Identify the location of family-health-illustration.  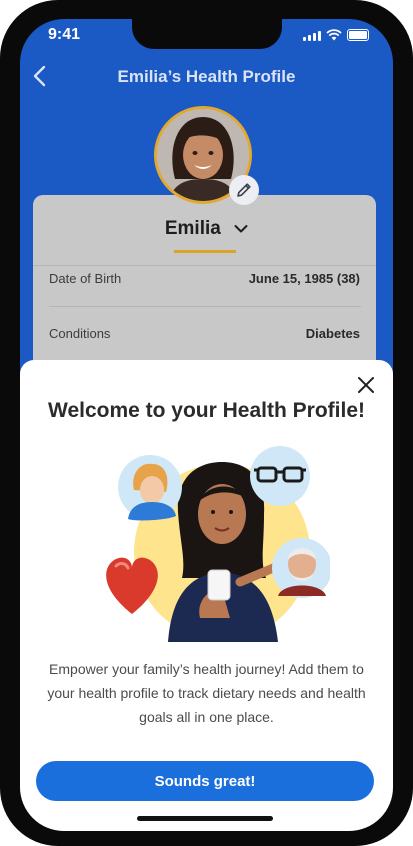
(218, 544).